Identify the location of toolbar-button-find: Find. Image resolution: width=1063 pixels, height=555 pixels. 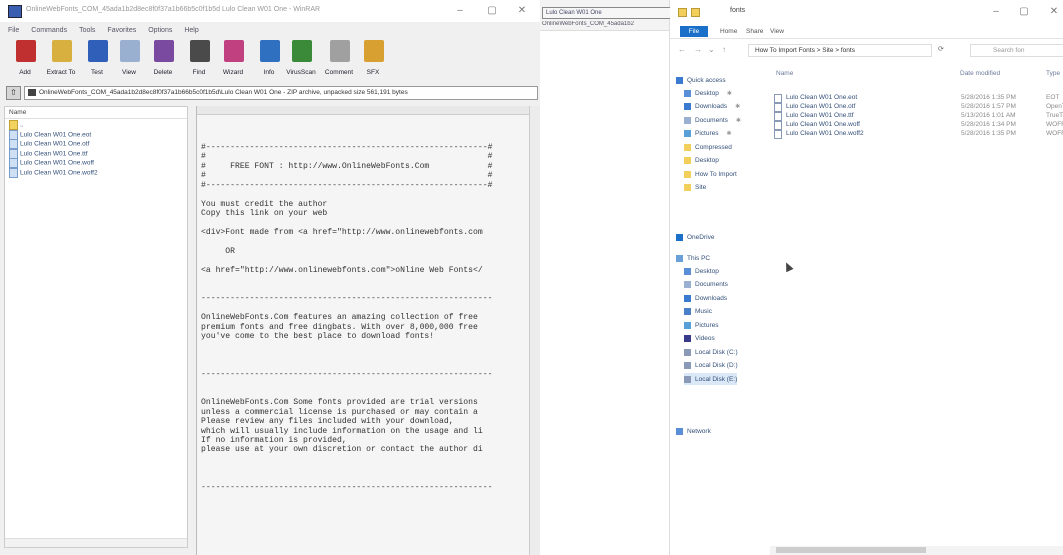
(199, 61).